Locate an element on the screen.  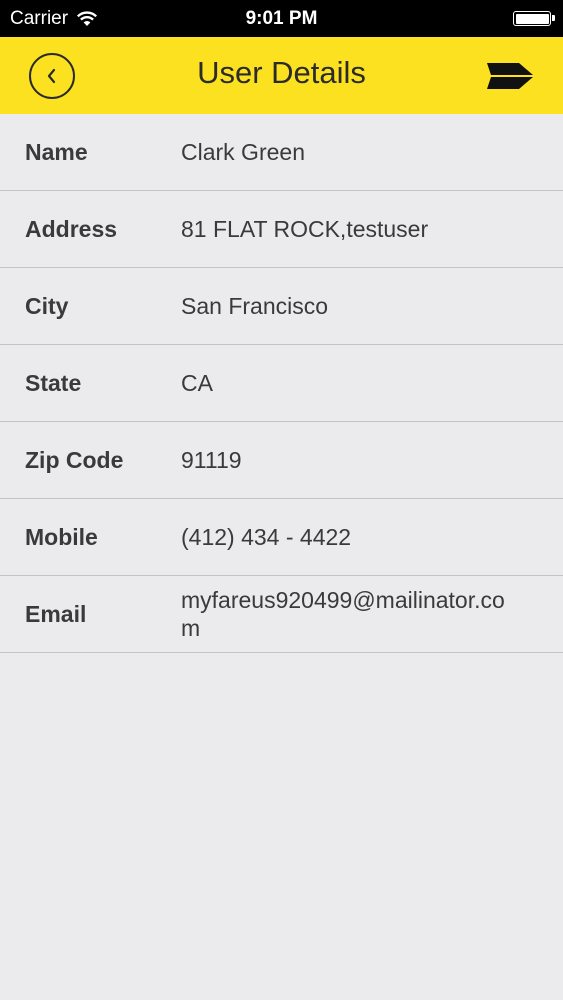
menu-button is located at coordinates (510, 76).